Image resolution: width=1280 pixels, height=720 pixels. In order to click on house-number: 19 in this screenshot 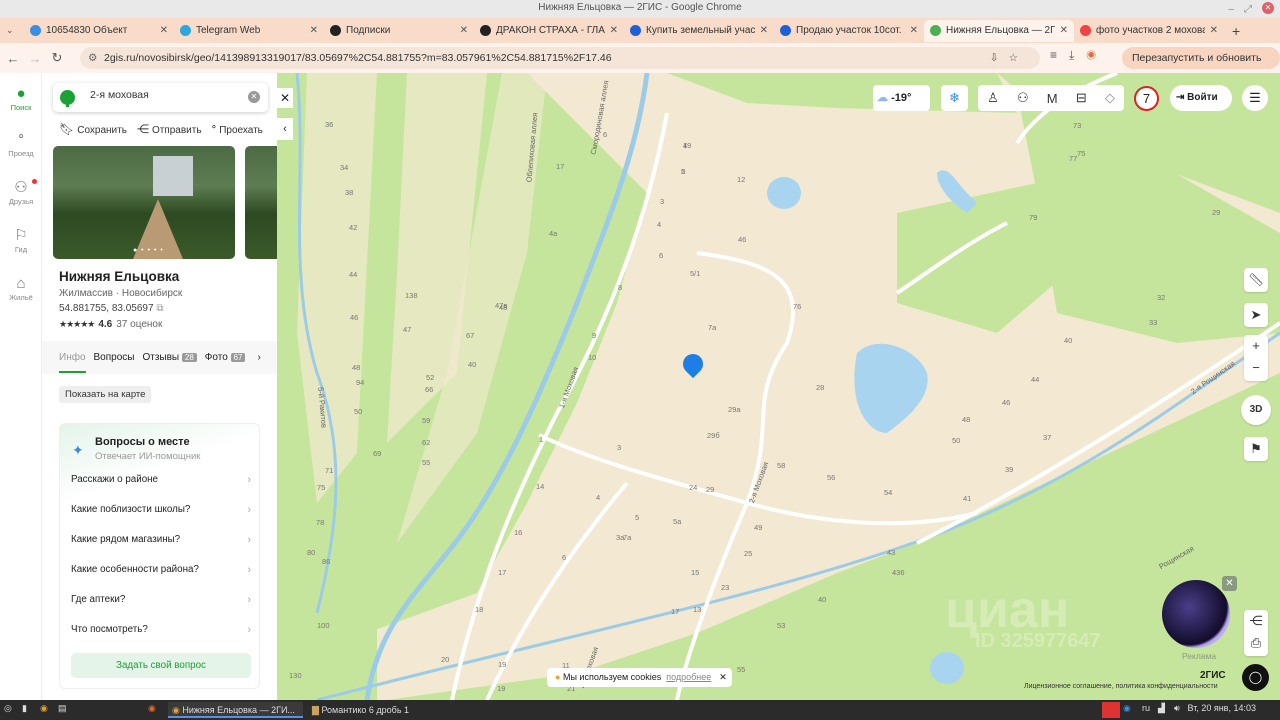, I will do `click(501, 688)`.